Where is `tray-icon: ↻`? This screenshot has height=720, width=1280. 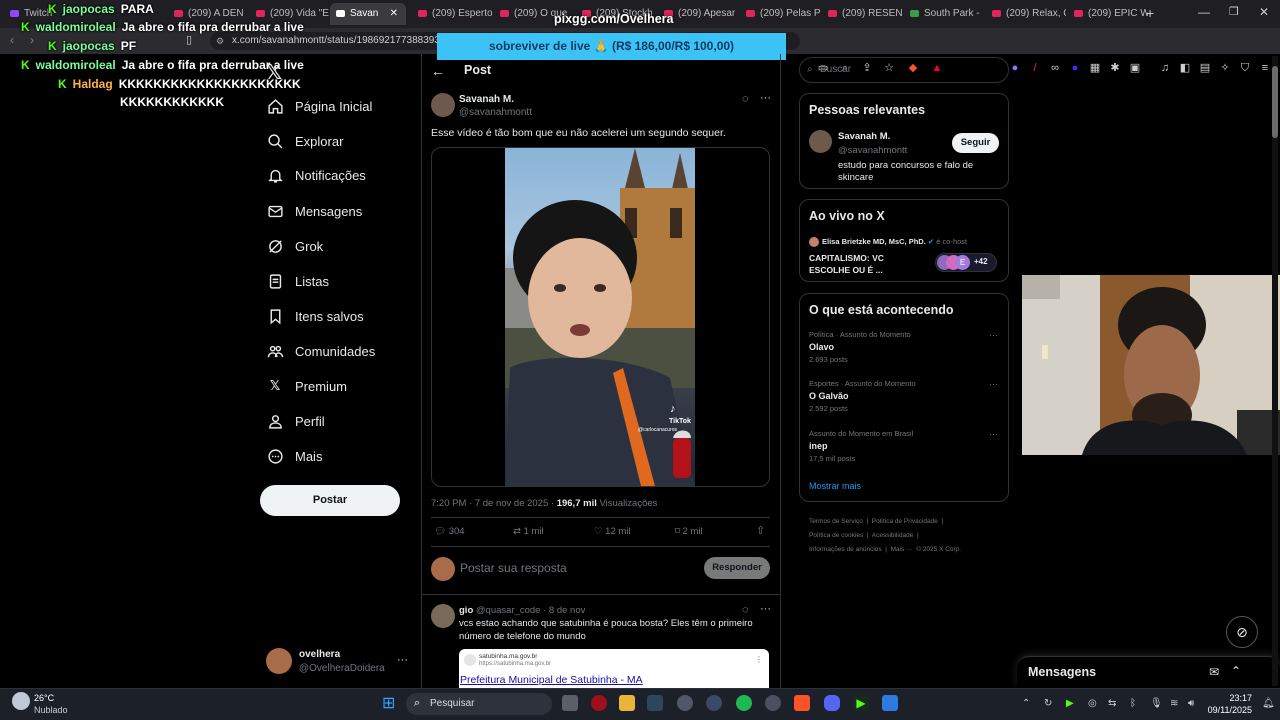
tray-icon: ↻ is located at coordinates (1048, 703).